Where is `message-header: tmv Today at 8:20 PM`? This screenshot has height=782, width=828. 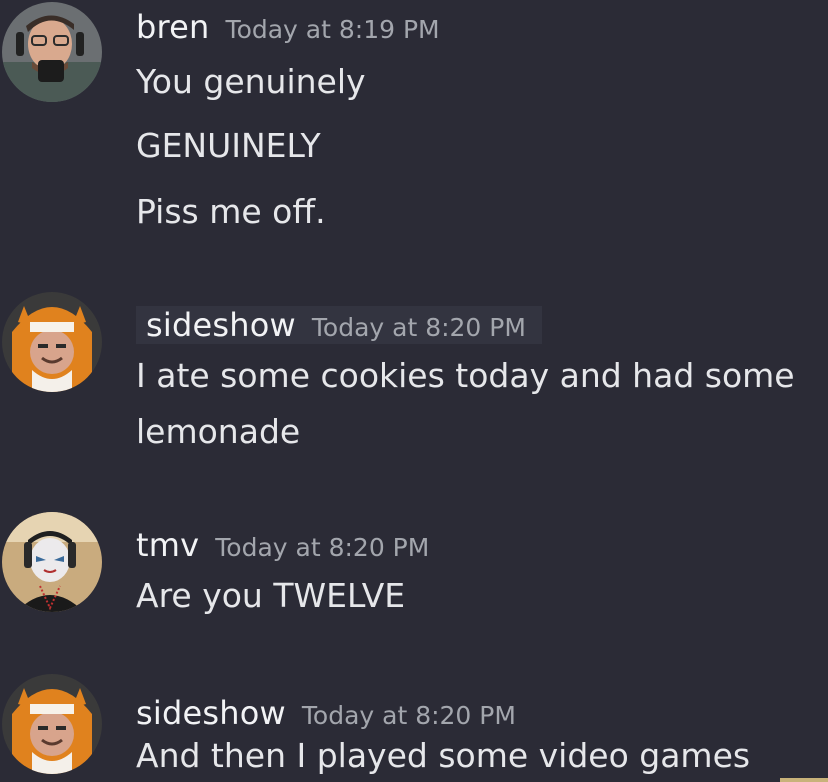 message-header: tmv Today at 8:20 PM is located at coordinates (282, 545).